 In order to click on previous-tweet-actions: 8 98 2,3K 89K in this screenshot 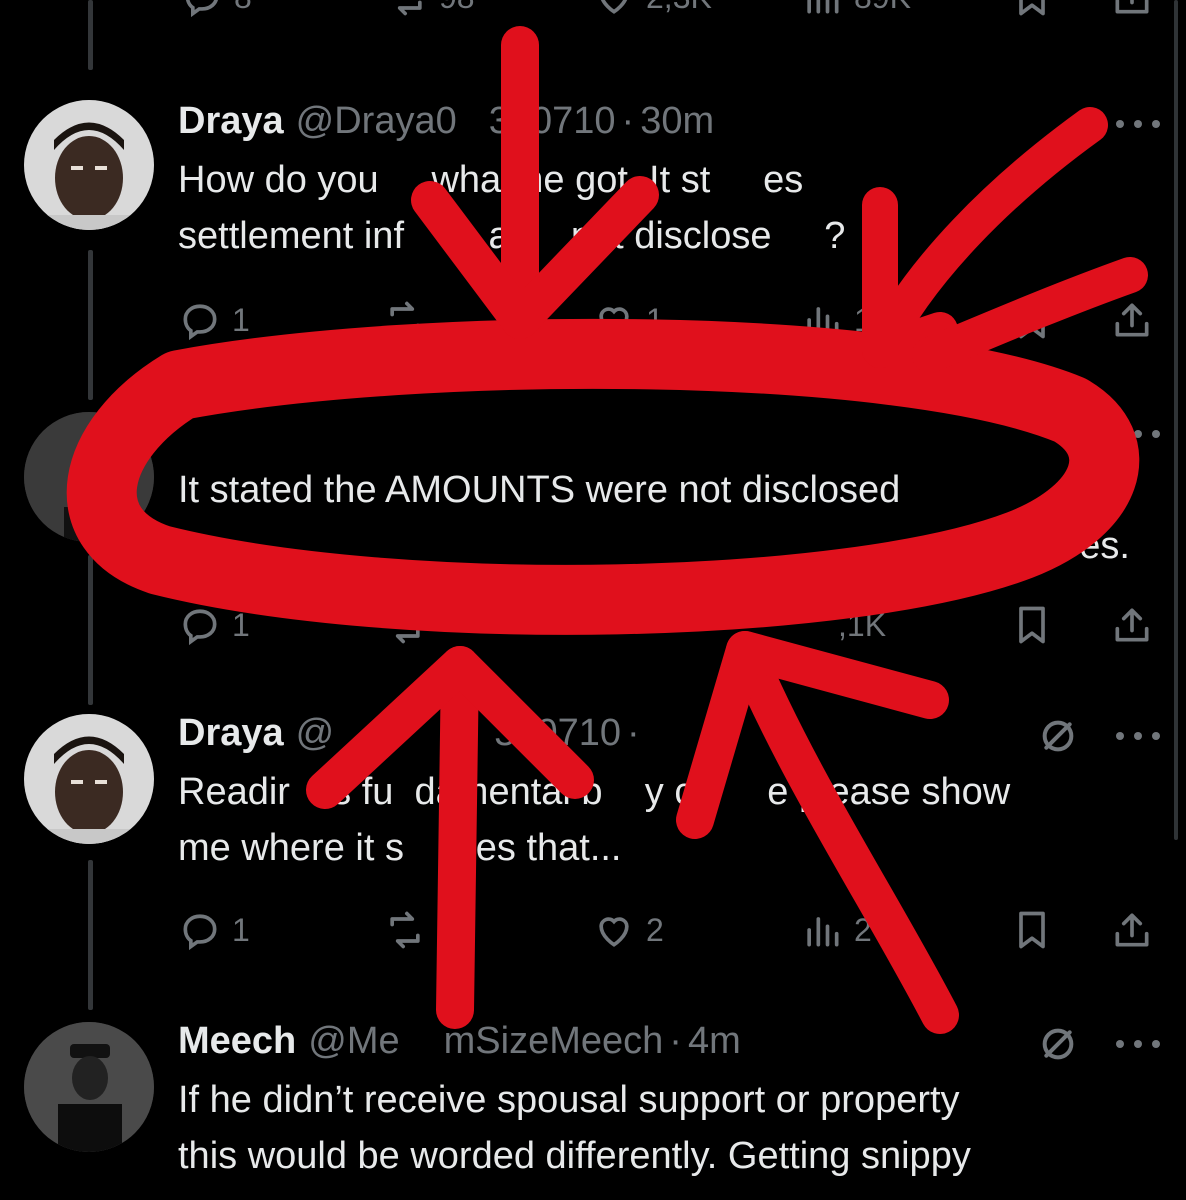, I will do `click(593, 16)`.